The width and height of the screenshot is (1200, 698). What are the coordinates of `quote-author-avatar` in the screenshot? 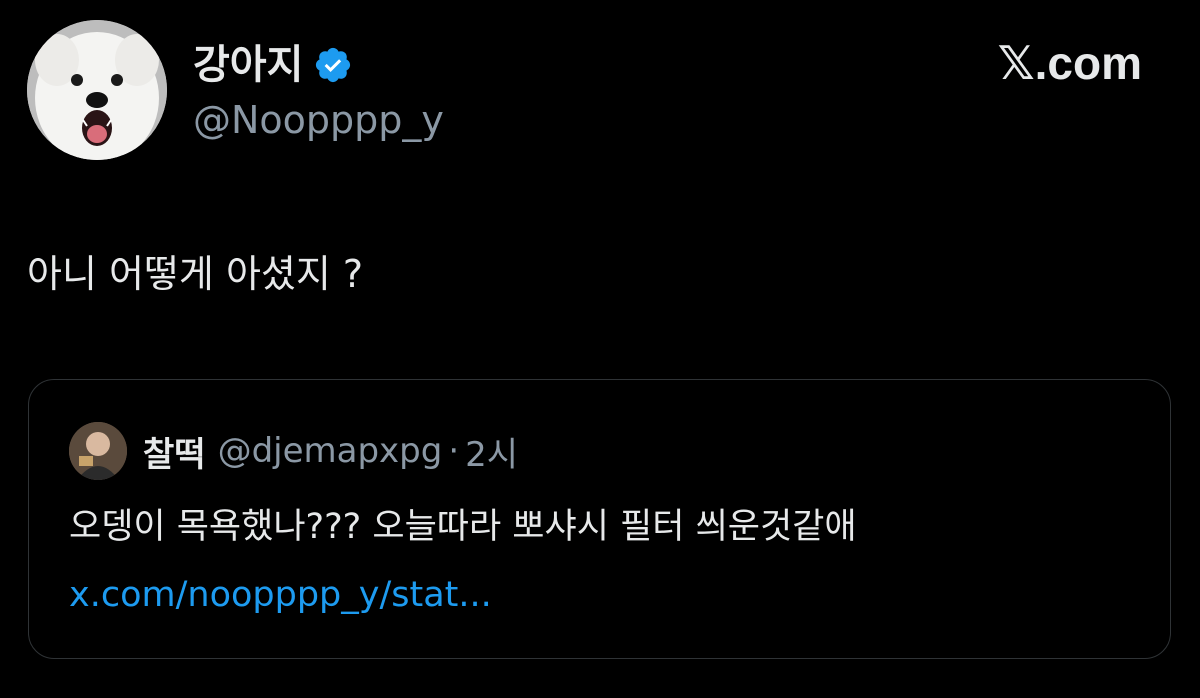 It's located at (98, 451).